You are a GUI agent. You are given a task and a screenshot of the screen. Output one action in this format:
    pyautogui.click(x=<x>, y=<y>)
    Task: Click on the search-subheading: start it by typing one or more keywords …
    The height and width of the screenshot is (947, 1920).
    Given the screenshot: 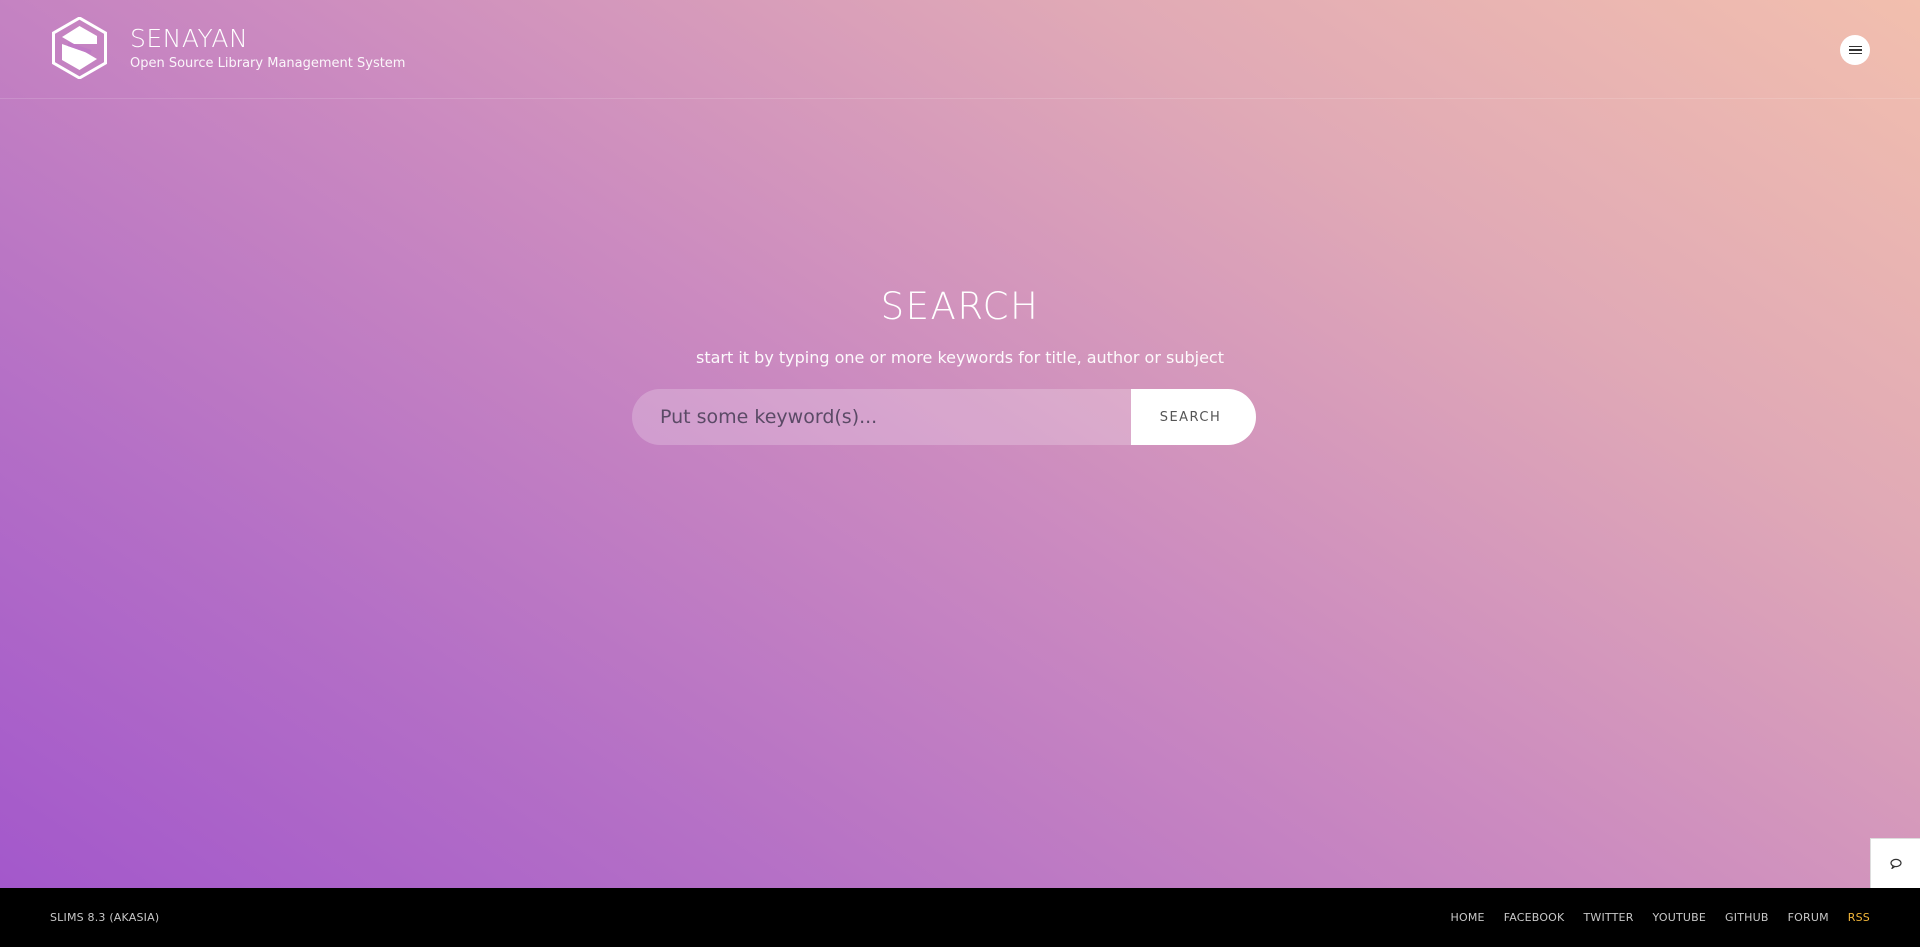 What is the action you would take?
    pyautogui.click(x=960, y=357)
    